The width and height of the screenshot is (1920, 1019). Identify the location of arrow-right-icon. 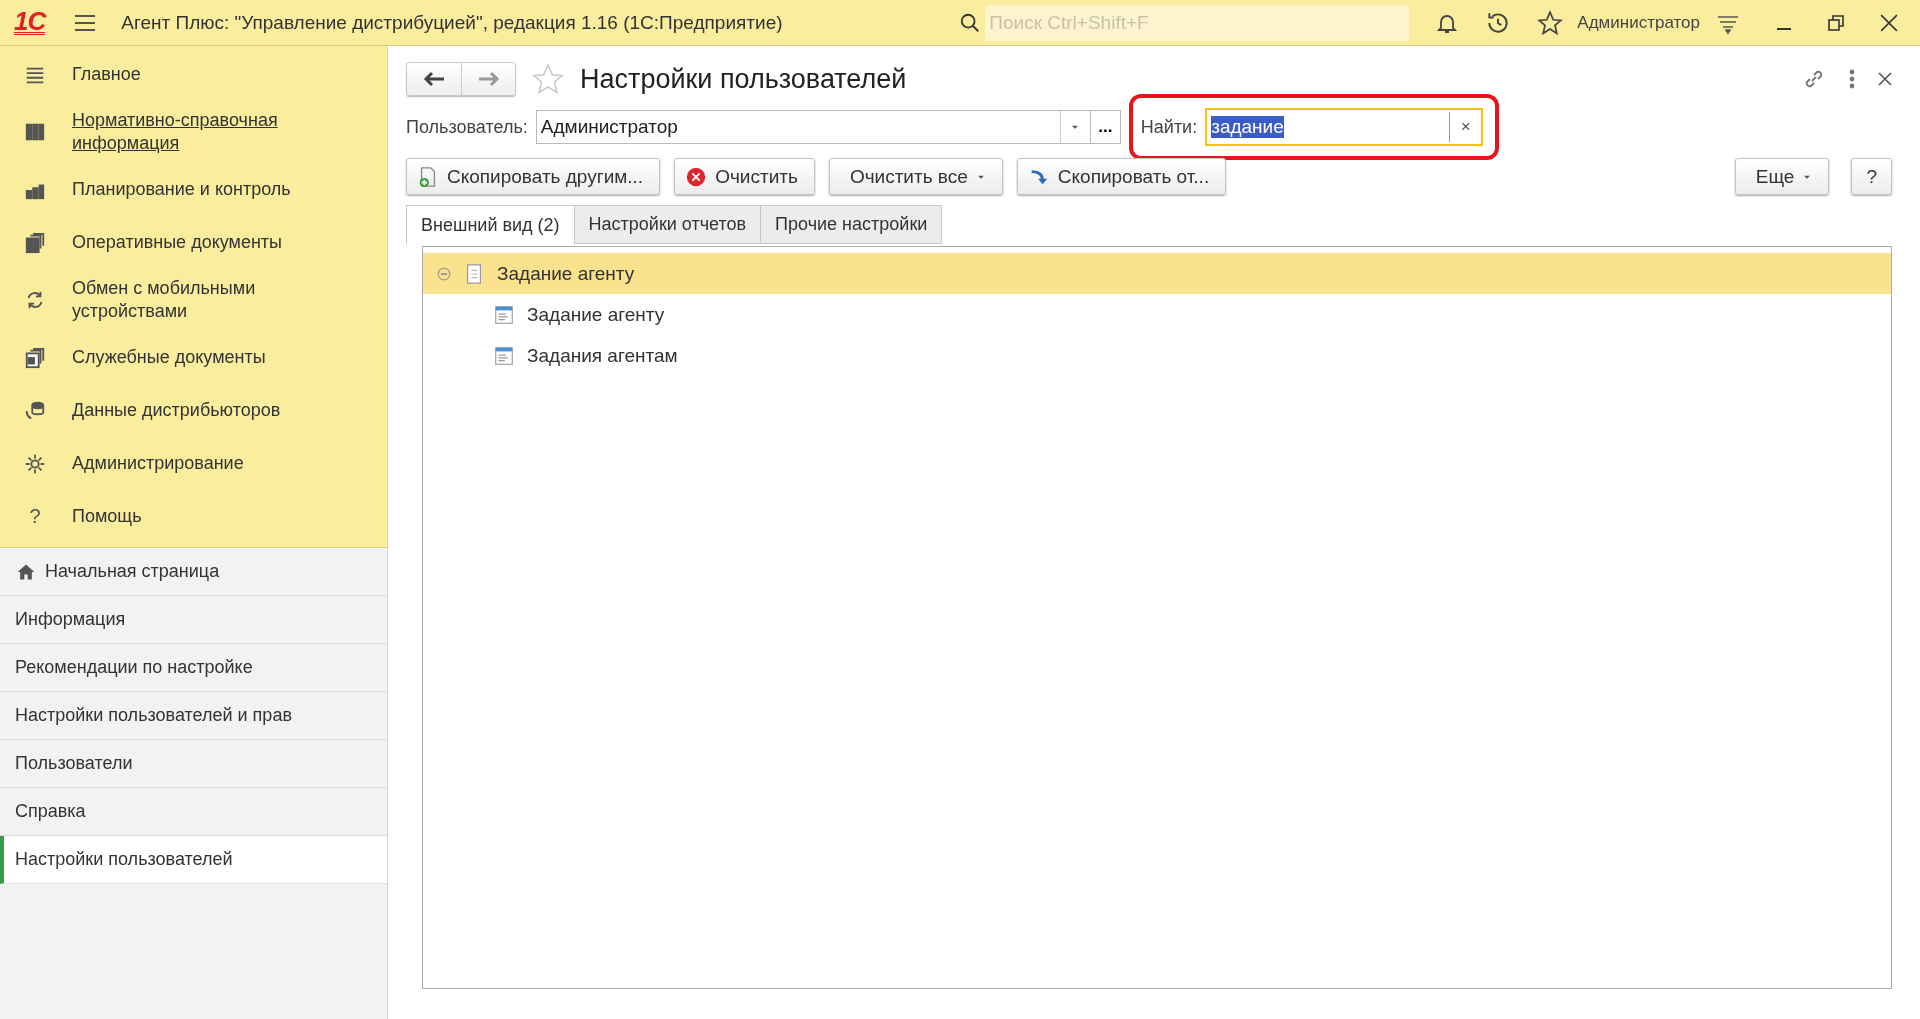
(488, 79).